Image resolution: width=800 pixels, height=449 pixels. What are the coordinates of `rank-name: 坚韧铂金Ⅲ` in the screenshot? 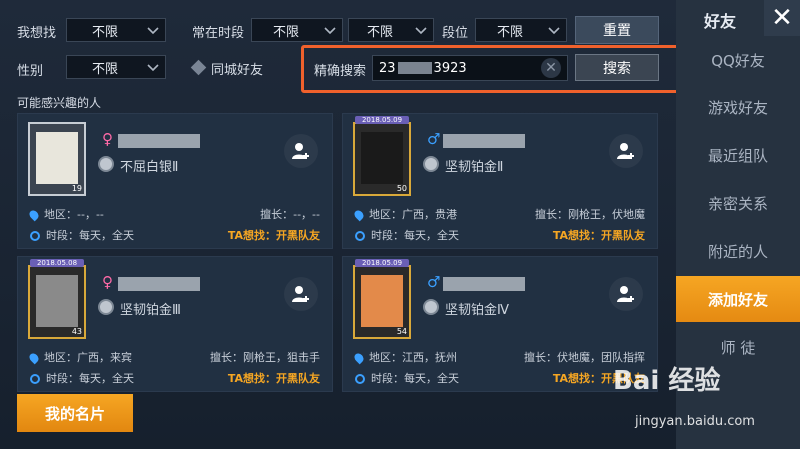 It's located at (150, 310).